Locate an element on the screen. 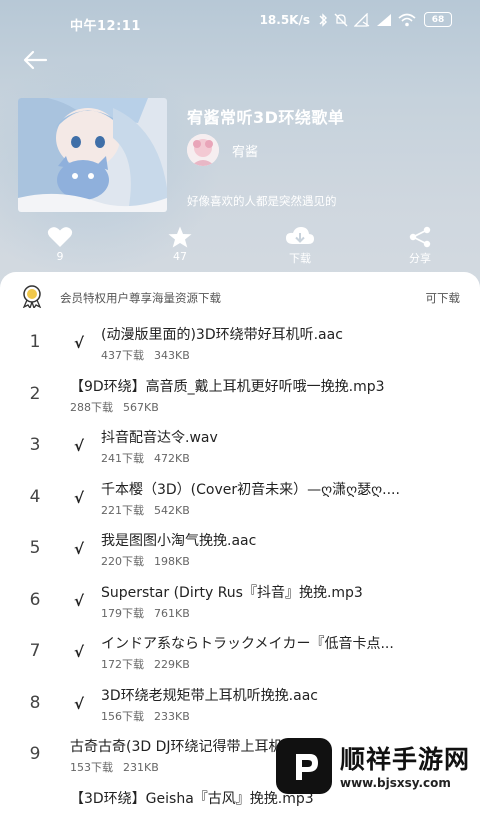 The height and width of the screenshot is (836, 480). song-file-size: 233KB is located at coordinates (172, 716).